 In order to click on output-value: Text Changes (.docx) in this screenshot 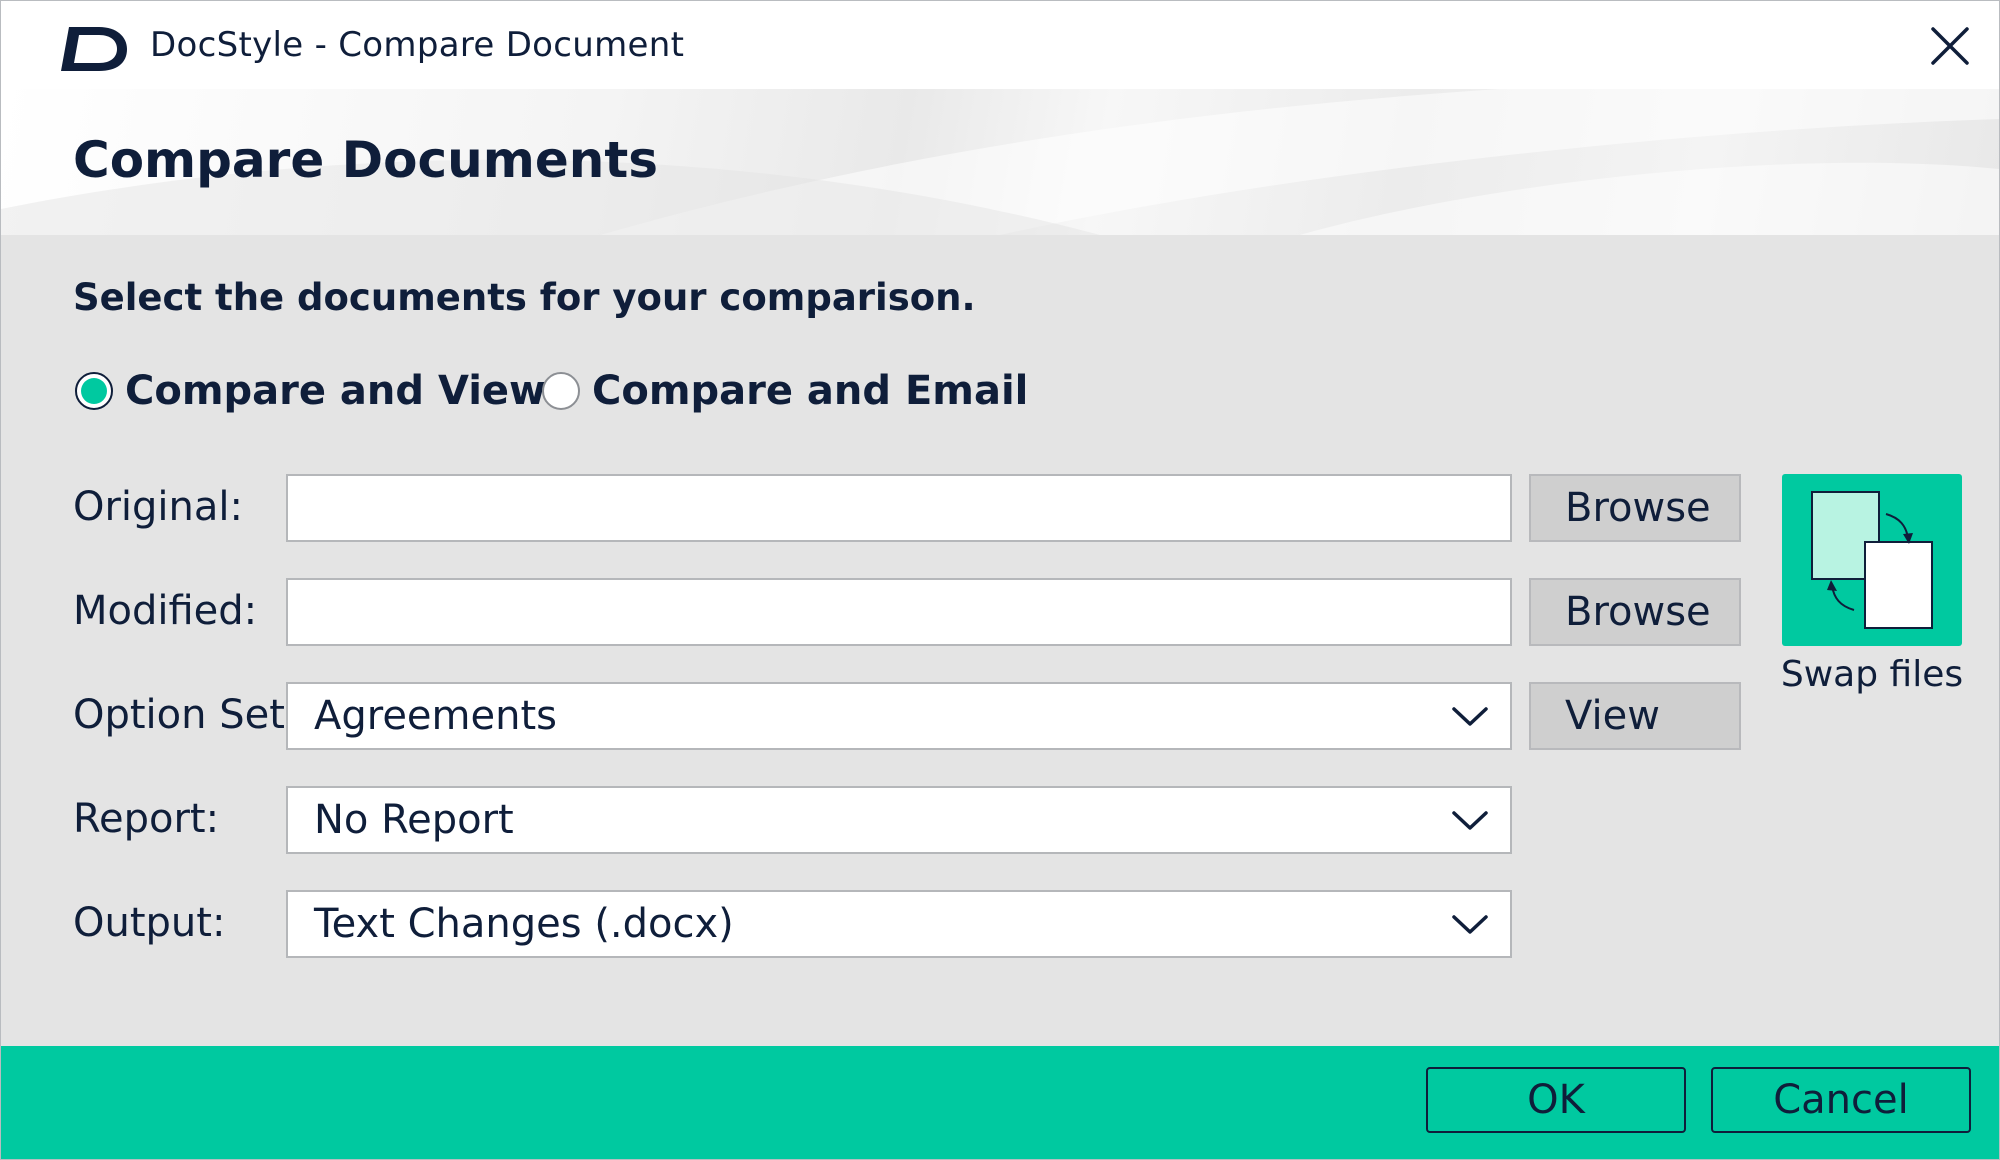, I will do `click(524, 924)`.